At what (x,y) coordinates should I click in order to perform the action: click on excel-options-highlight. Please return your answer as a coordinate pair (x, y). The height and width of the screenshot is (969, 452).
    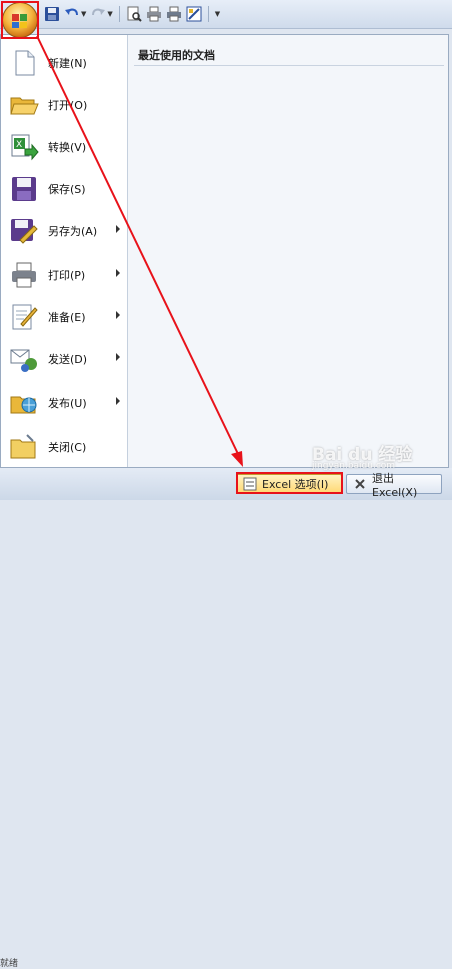
    Looking at the image, I should click on (289, 483).